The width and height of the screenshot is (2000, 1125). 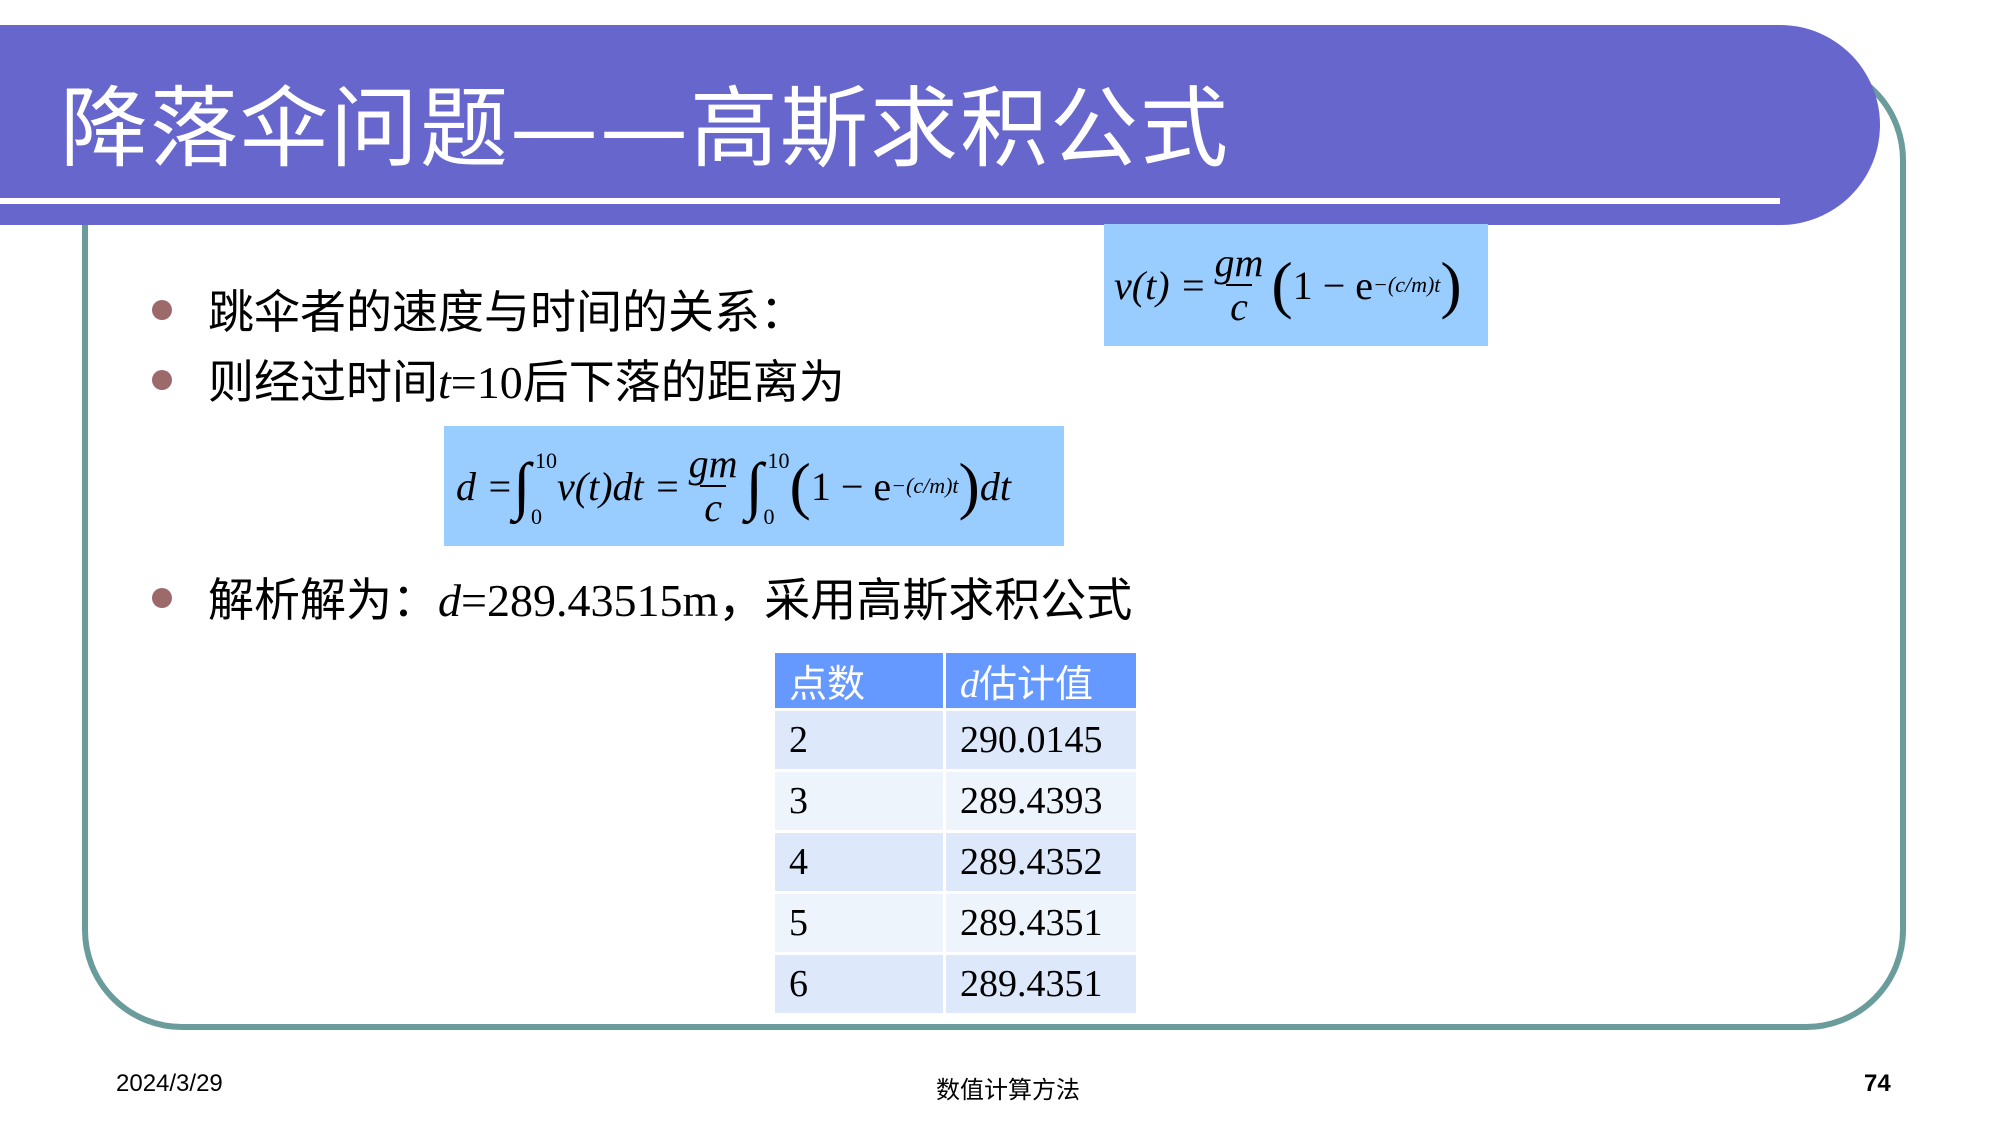 I want to click on eq2-dt: dt, so click(x=995, y=486).